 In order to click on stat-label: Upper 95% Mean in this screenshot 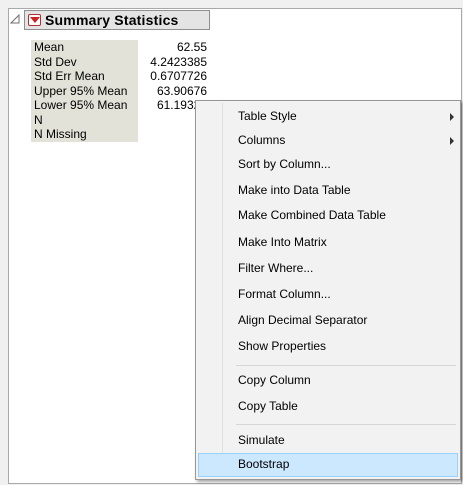, I will do `click(84, 90)`.